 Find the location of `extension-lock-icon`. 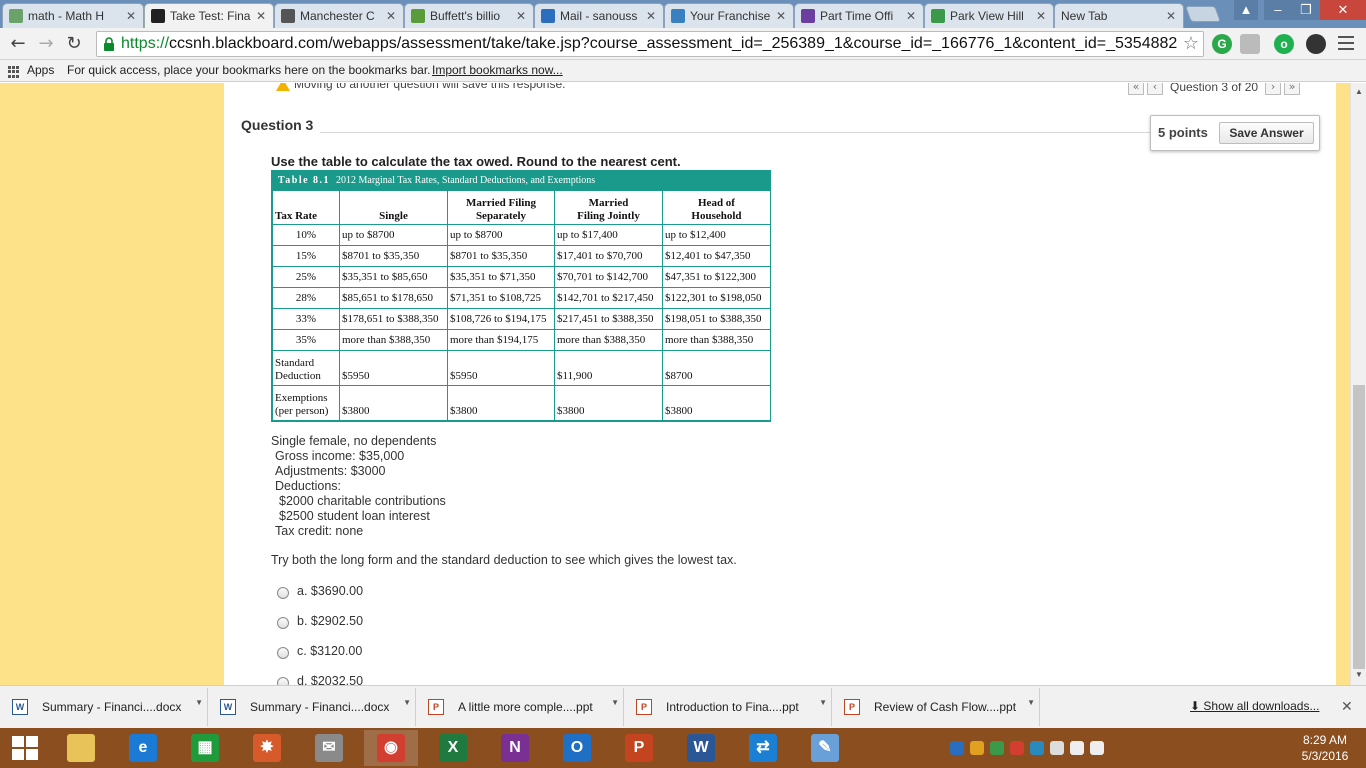

extension-lock-icon is located at coordinates (1250, 44).